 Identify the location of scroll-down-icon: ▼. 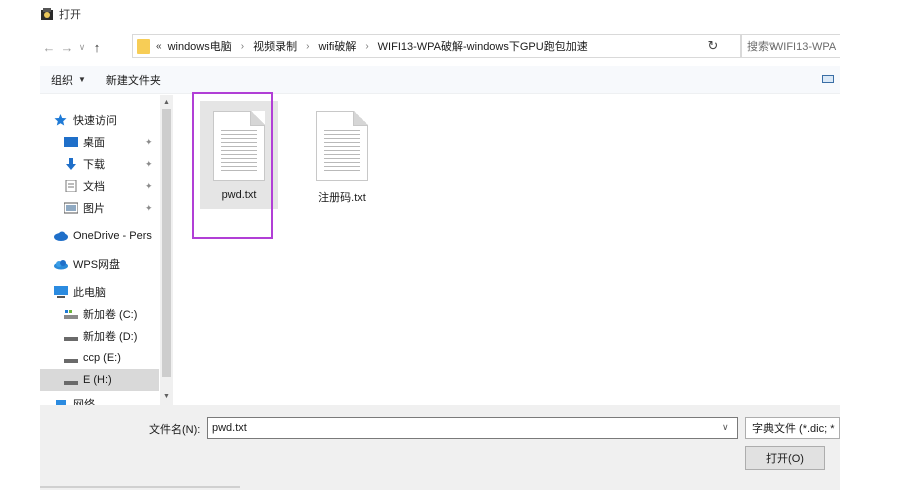
(166, 396).